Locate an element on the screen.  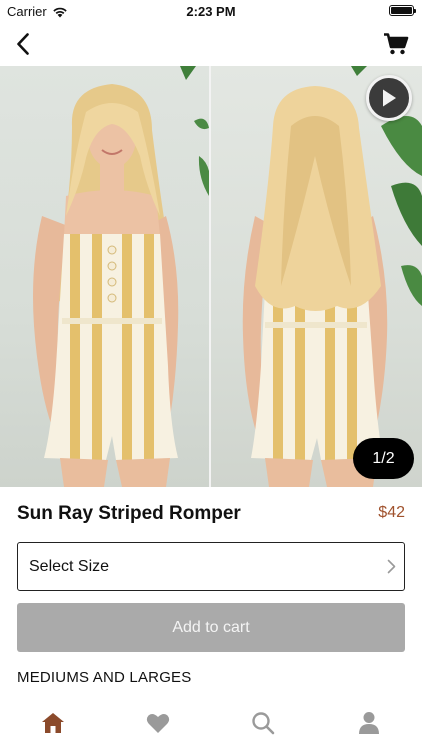
clock: 2:23 PM is located at coordinates (211, 11).